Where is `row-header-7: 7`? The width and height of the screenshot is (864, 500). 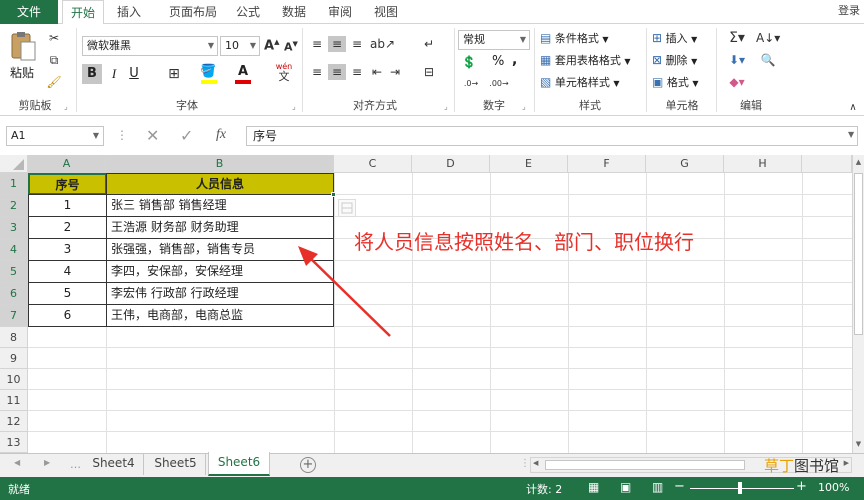
row-header-7: 7 is located at coordinates (14, 316).